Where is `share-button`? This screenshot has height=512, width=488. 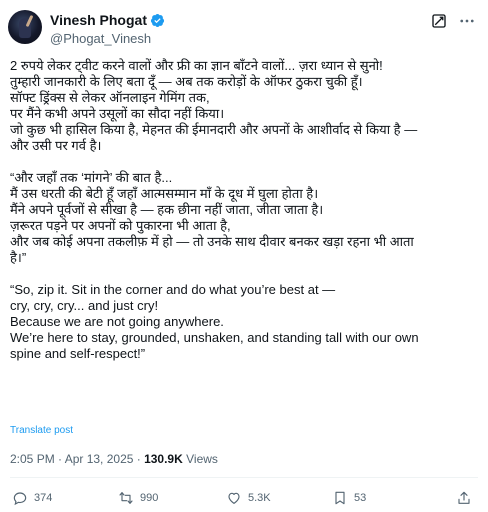
share-button is located at coordinates (467, 498).